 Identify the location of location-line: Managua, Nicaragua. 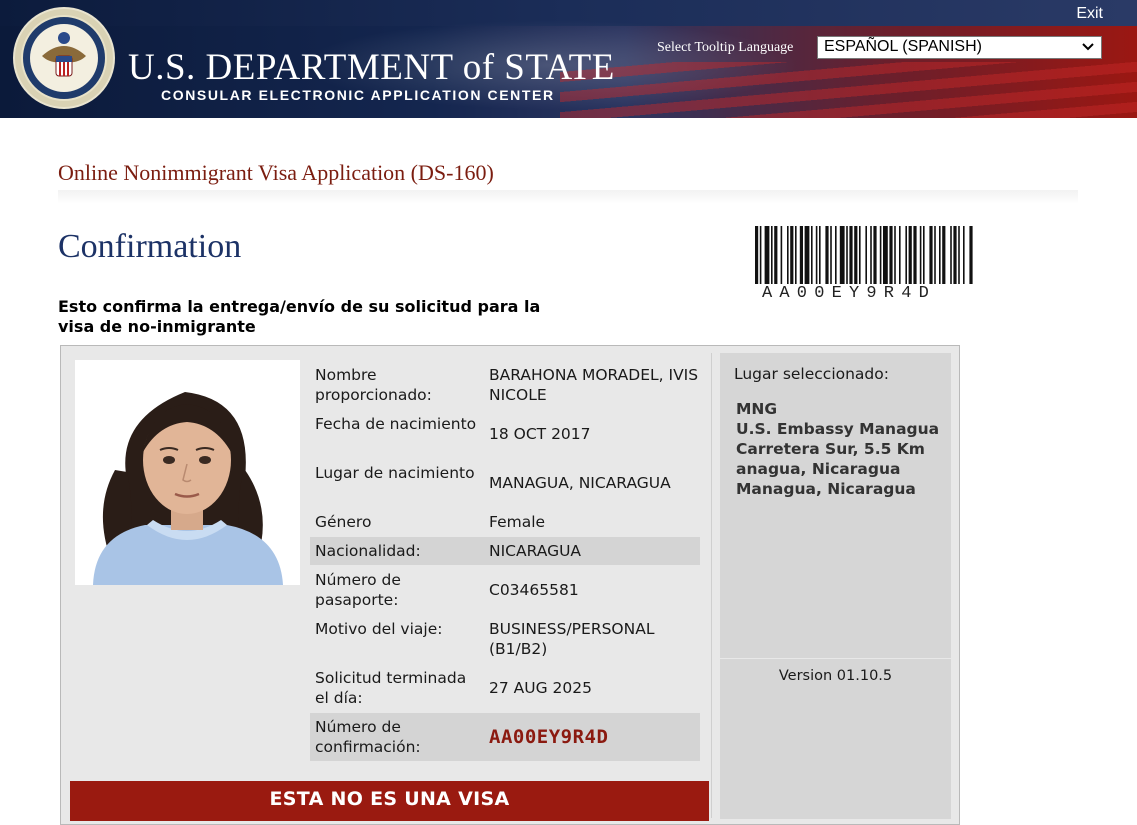
(826, 489).